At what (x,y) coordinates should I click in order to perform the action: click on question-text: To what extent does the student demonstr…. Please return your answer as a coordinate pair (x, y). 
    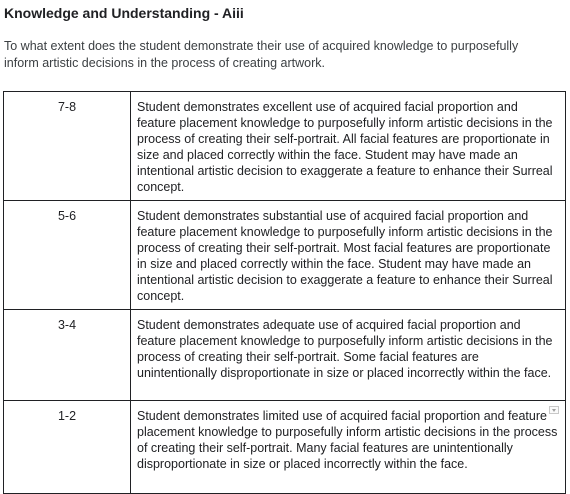
    Looking at the image, I should click on (261, 54).